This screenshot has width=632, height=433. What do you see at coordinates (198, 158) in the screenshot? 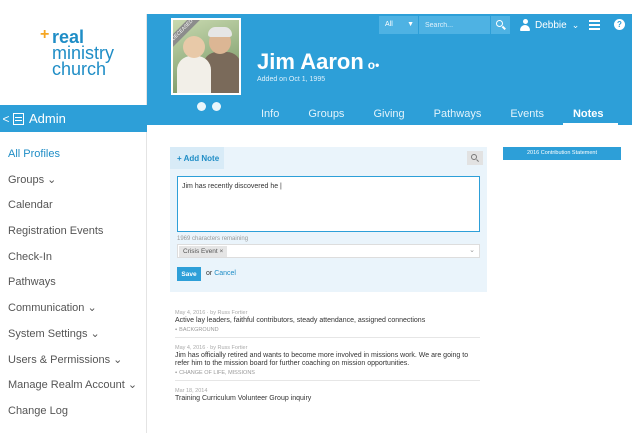
I see `add-note-button: + Add Note` at bounding box center [198, 158].